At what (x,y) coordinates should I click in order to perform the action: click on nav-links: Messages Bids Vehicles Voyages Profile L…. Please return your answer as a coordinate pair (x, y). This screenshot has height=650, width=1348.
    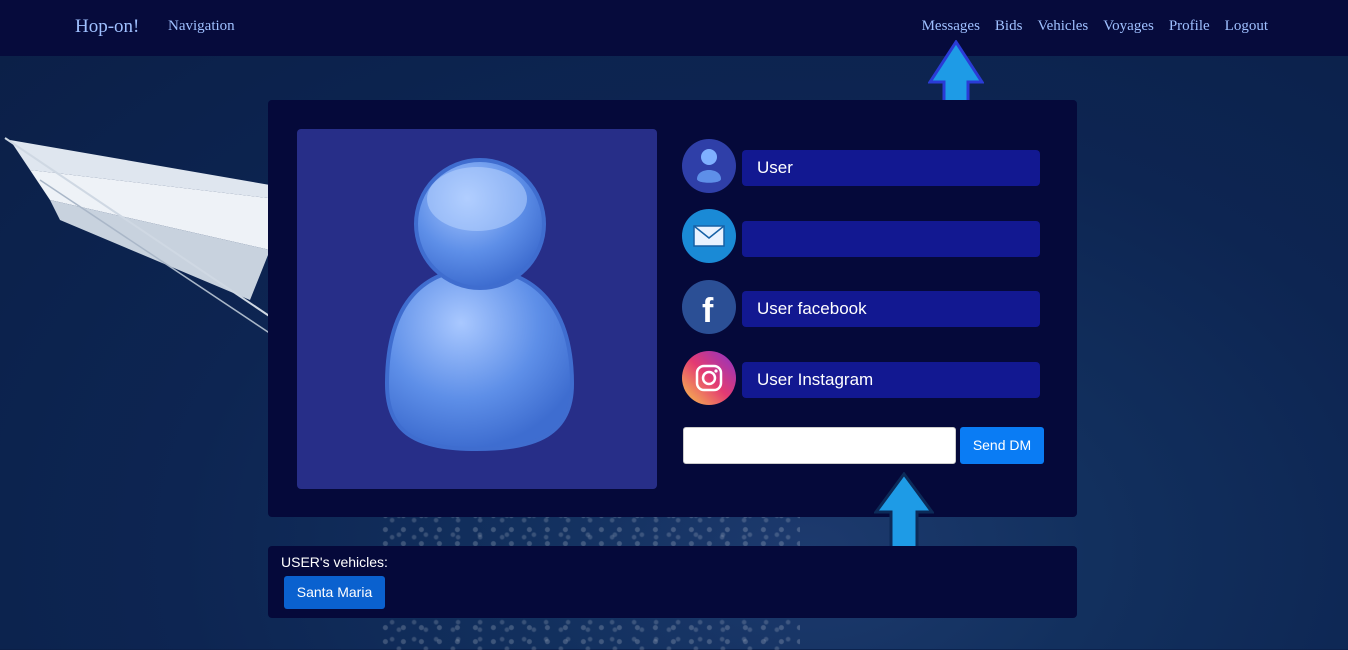
    Looking at the image, I should click on (1095, 26).